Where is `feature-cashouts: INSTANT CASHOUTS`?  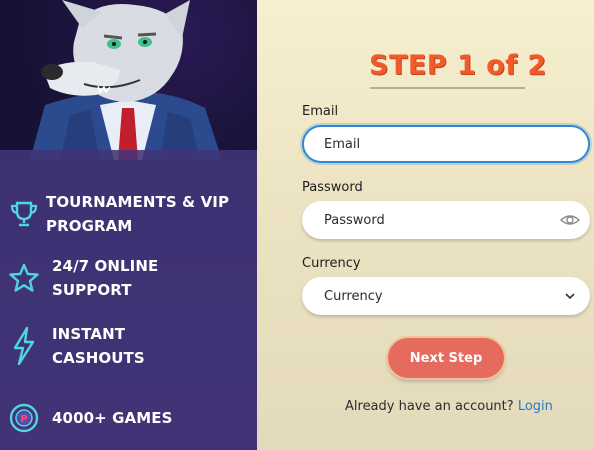 feature-cashouts: INSTANT CASHOUTS is located at coordinates (128, 346).